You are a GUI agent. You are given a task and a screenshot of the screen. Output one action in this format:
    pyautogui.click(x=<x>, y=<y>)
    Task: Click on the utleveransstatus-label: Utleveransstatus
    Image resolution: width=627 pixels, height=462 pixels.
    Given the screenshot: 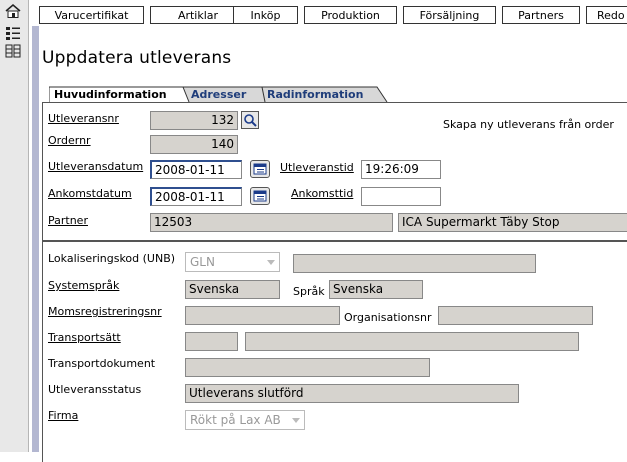 What is the action you would take?
    pyautogui.click(x=95, y=389)
    